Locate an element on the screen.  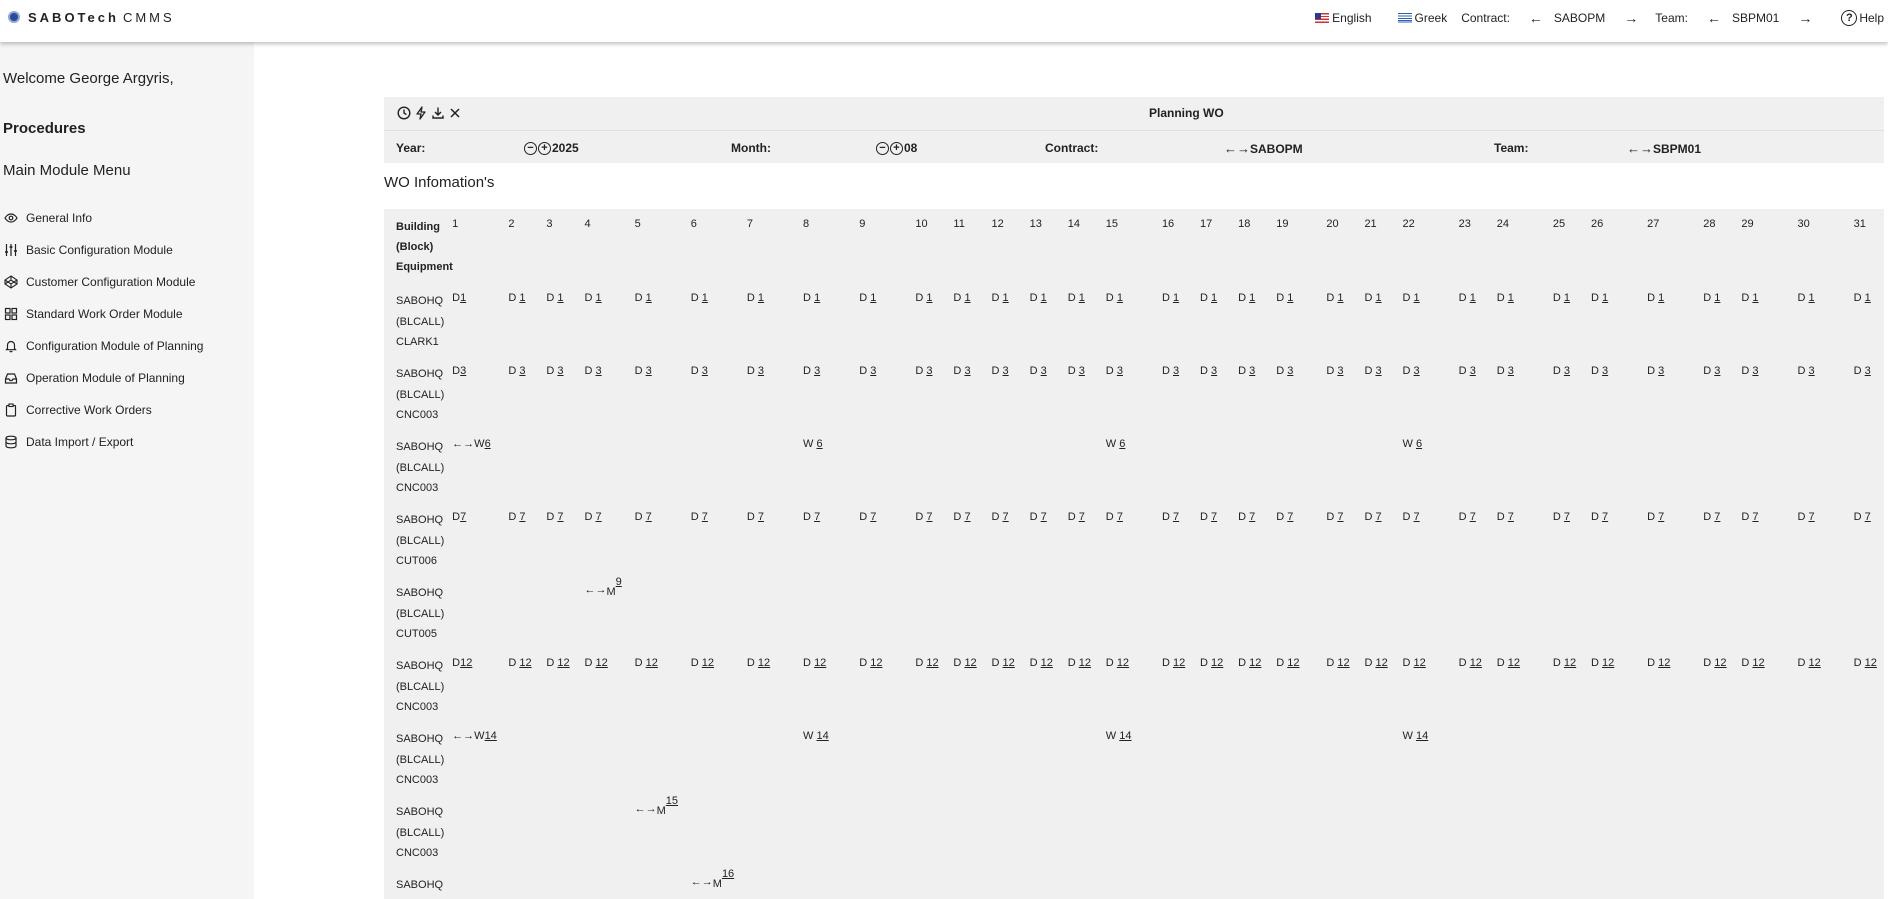
team-filter-arrows-icon: ←→ is located at coordinates (1640, 148).